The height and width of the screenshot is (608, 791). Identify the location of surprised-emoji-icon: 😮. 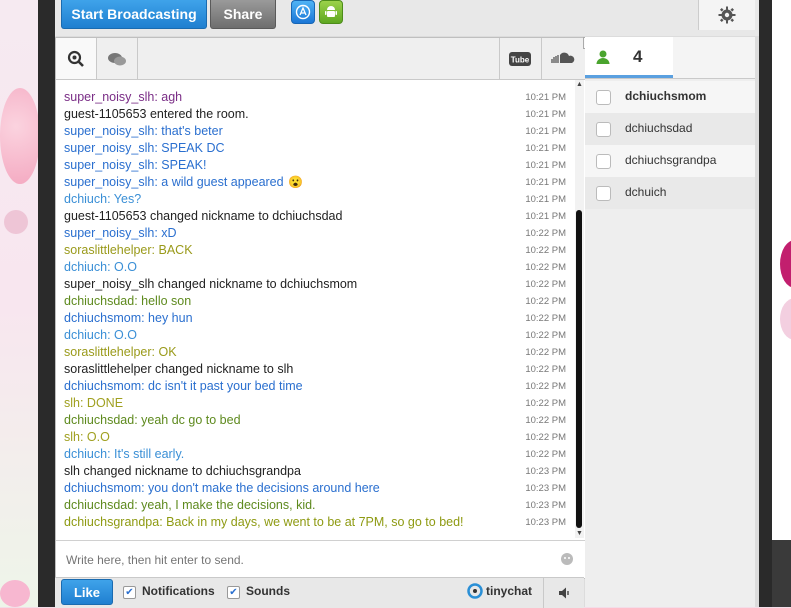
(295, 182).